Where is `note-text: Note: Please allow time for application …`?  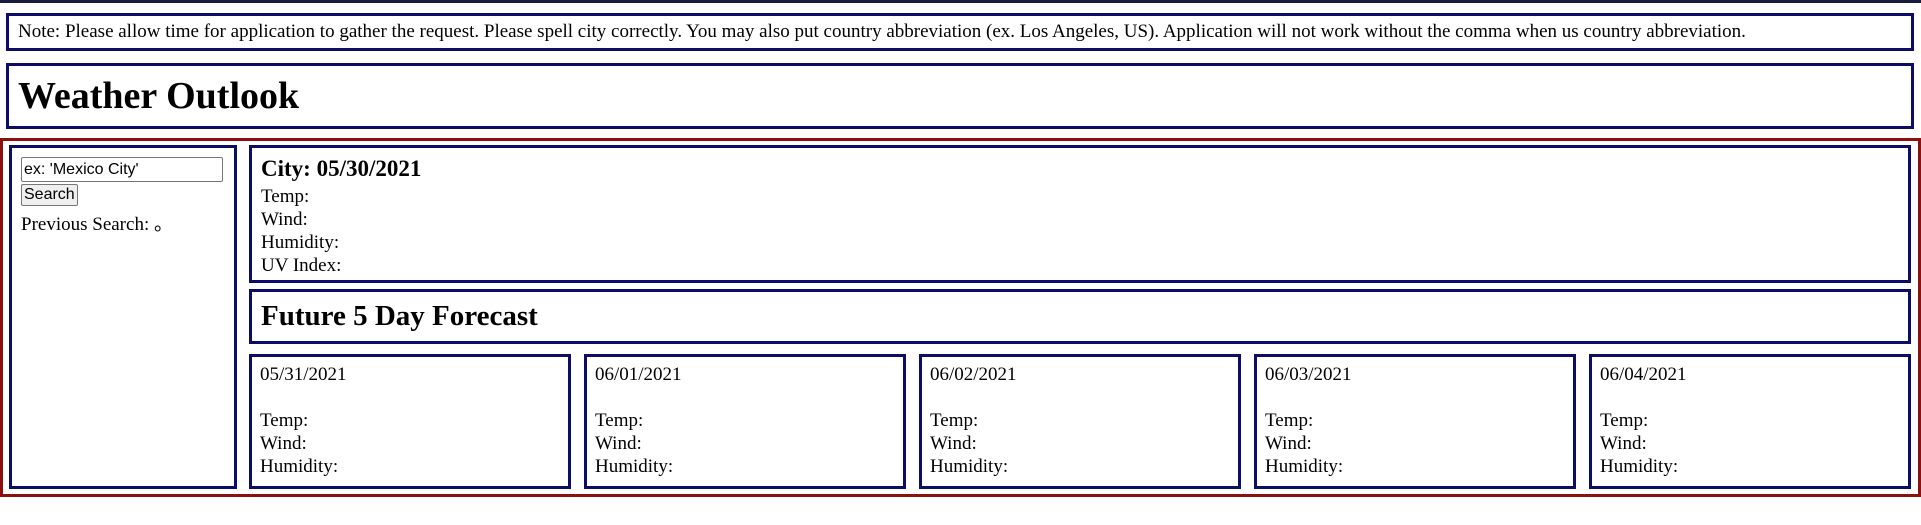 note-text: Note: Please allow time for application … is located at coordinates (882, 31).